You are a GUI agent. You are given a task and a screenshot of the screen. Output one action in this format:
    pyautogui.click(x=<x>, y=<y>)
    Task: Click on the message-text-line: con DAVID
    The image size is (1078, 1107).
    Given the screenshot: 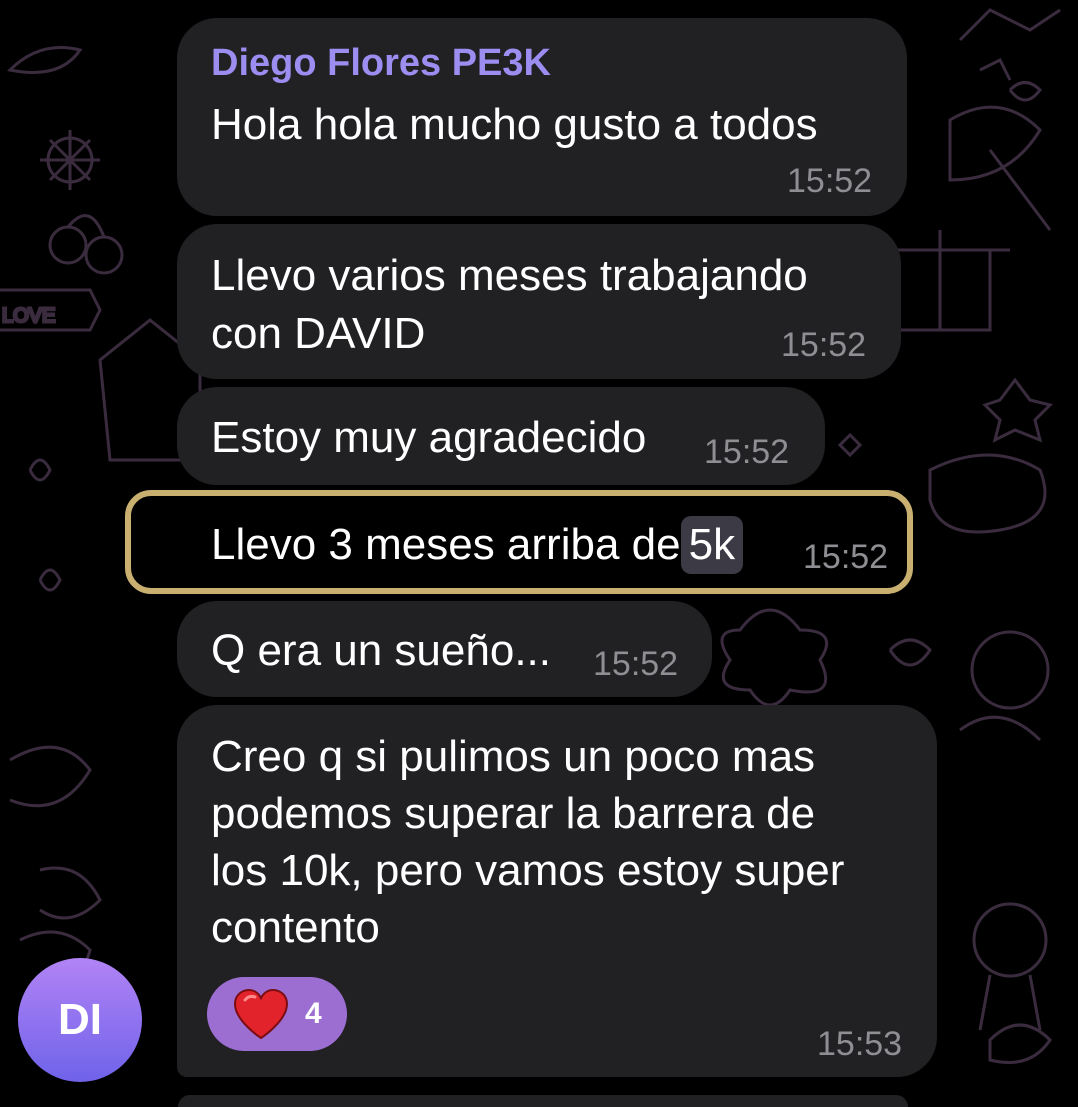 What is the action you would take?
    pyautogui.click(x=318, y=333)
    